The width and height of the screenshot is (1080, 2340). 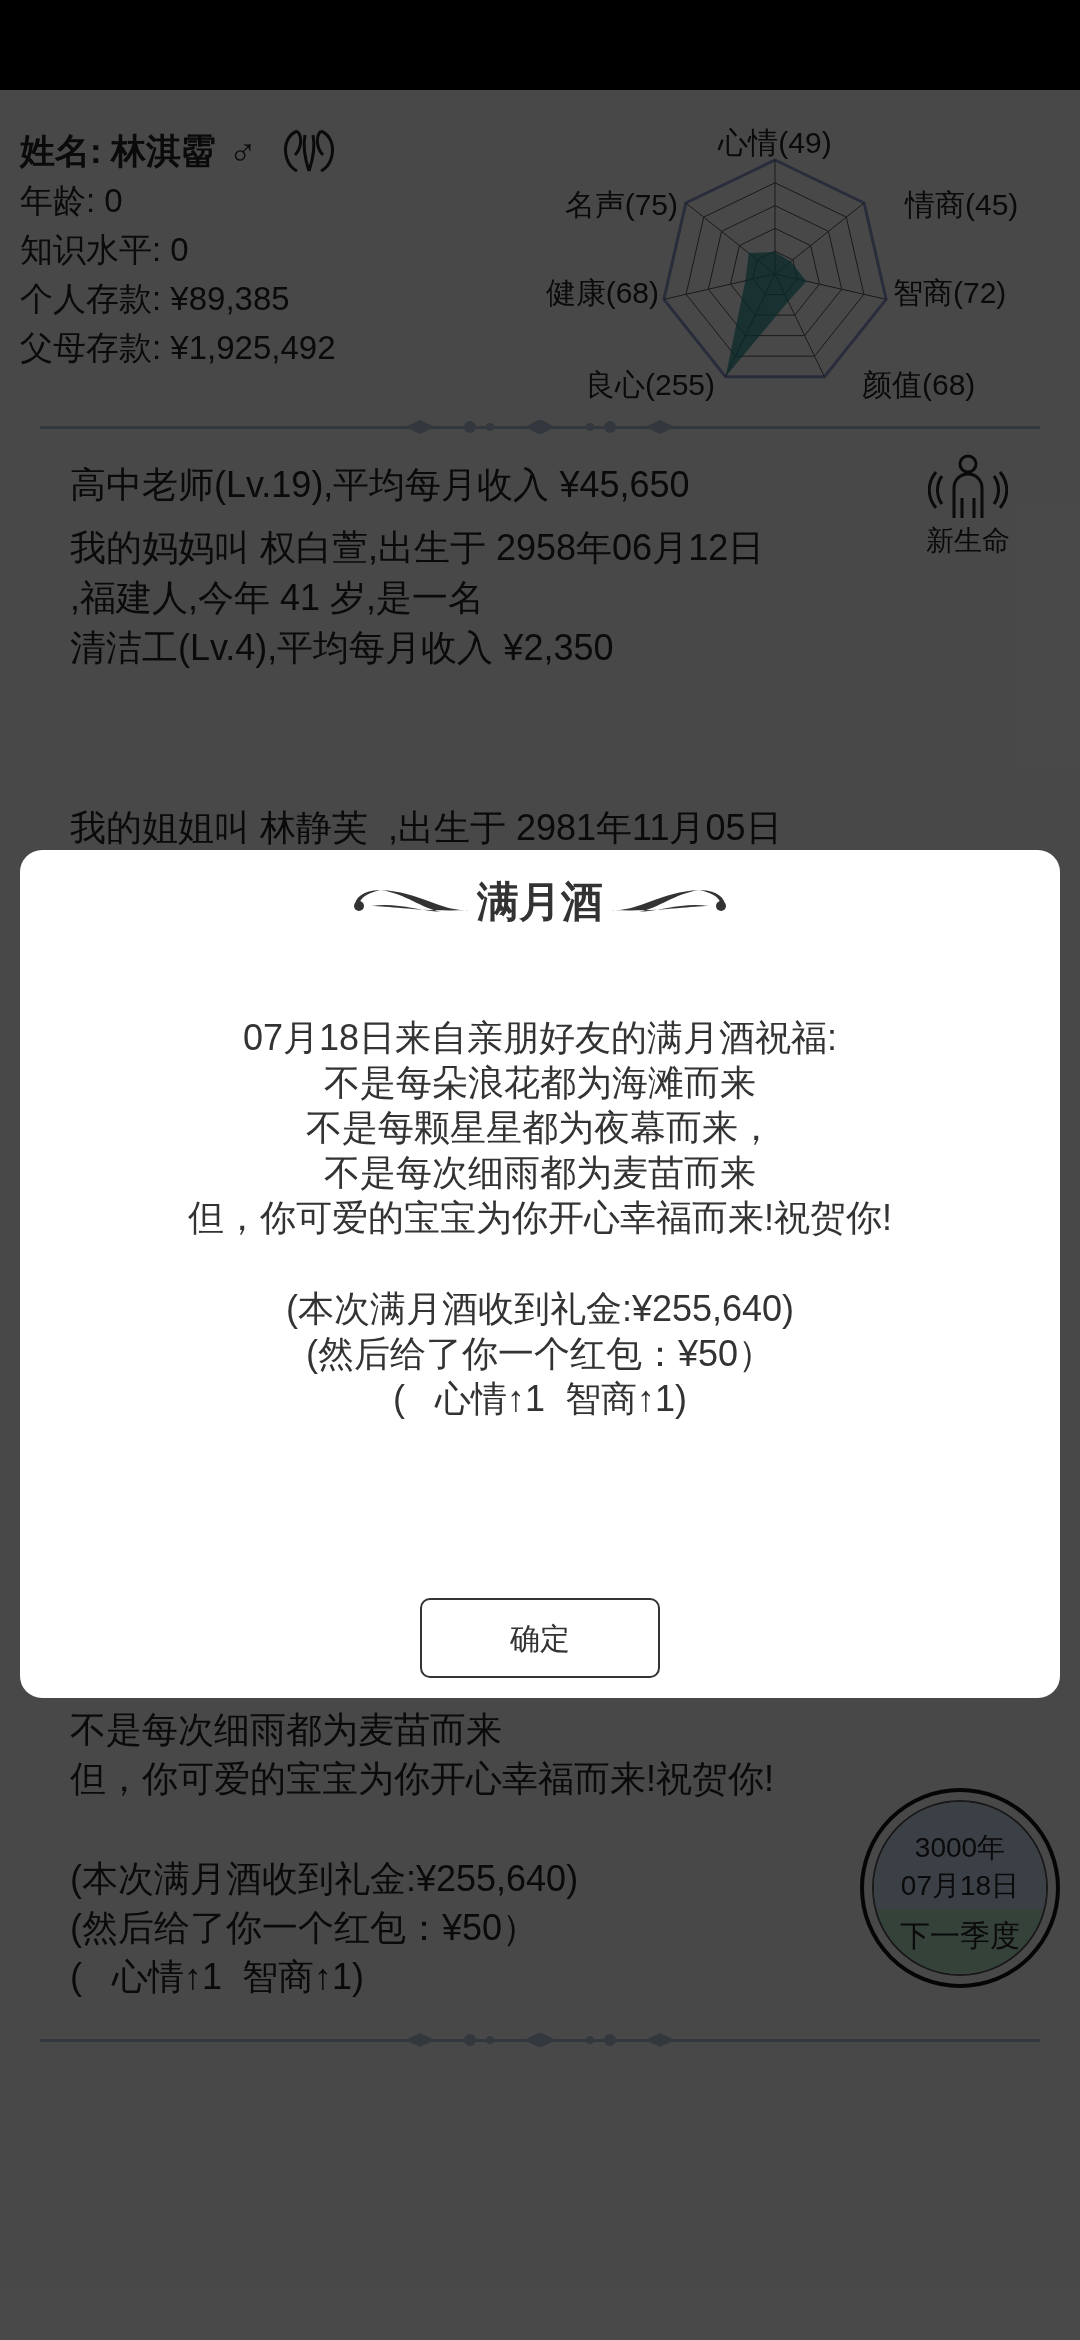 What do you see at coordinates (962, 205) in the screenshot?
I see `stat-label: 情商(45)` at bounding box center [962, 205].